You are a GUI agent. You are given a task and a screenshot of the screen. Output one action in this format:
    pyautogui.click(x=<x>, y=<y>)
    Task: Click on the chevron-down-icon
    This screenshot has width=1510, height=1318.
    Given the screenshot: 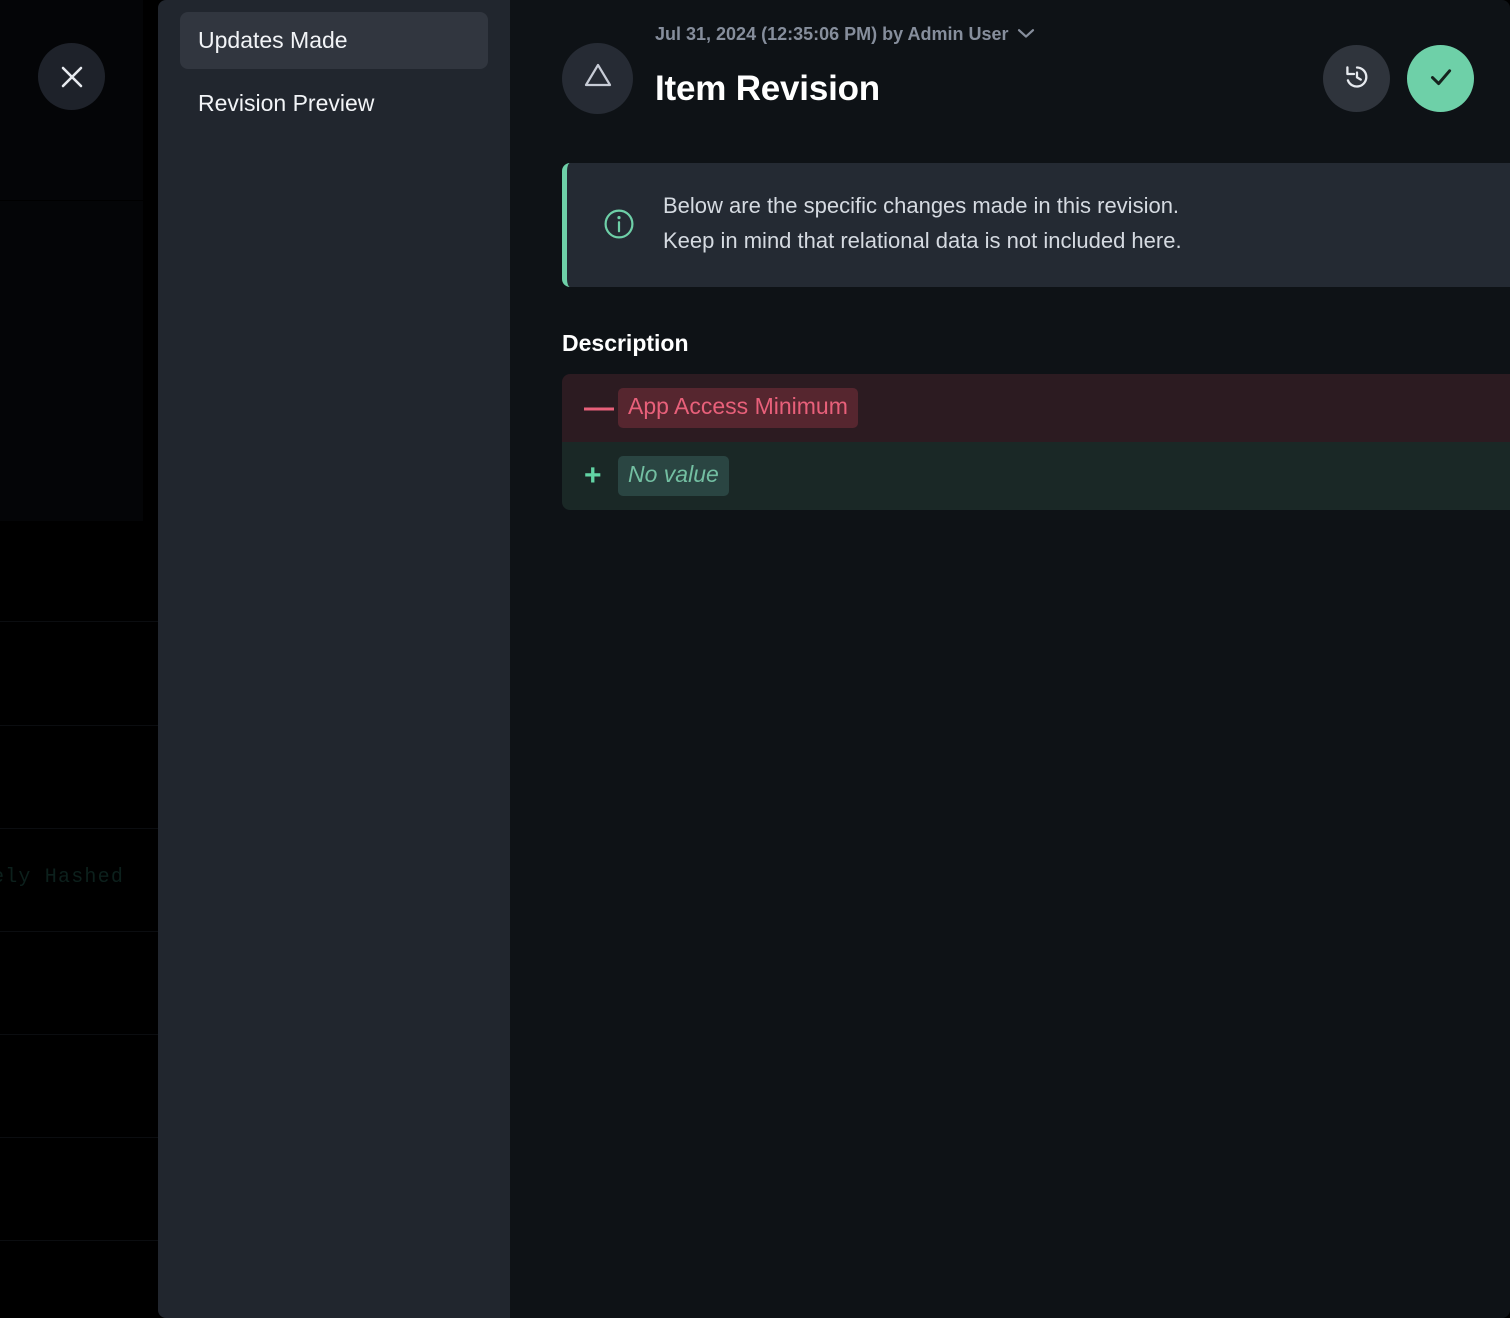 What is the action you would take?
    pyautogui.click(x=1026, y=35)
    